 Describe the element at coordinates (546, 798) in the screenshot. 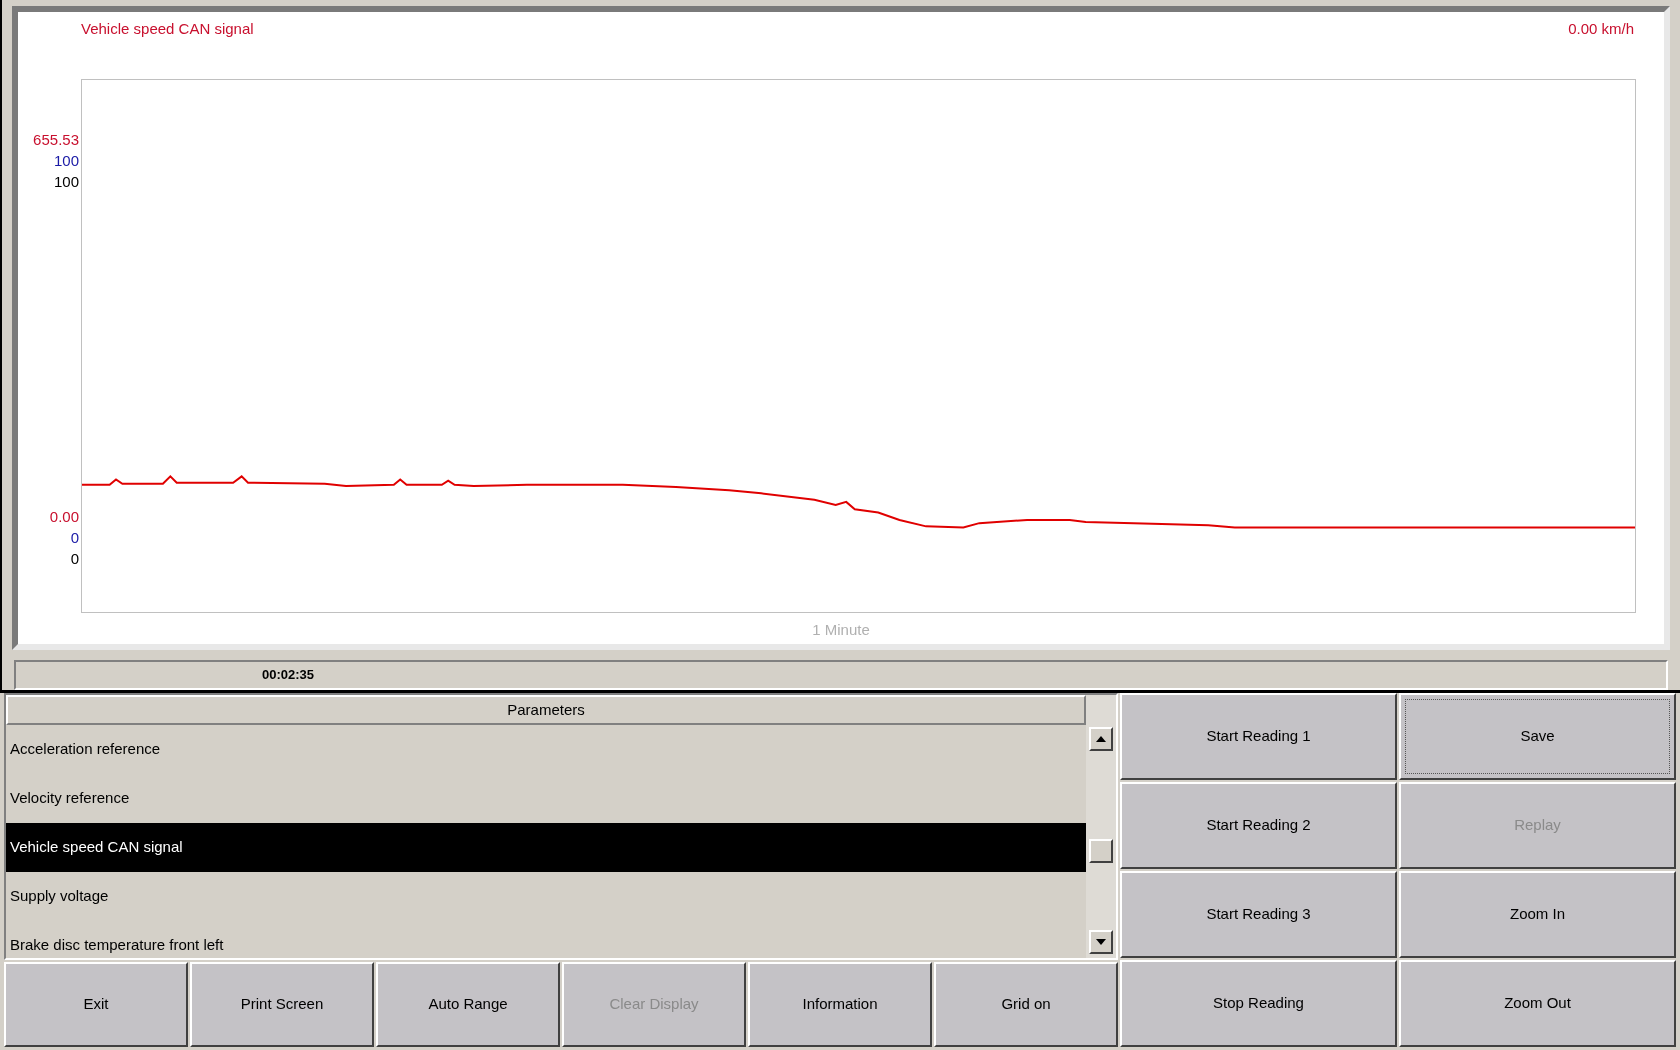

I see `parameter-item: Velocity reference` at that location.